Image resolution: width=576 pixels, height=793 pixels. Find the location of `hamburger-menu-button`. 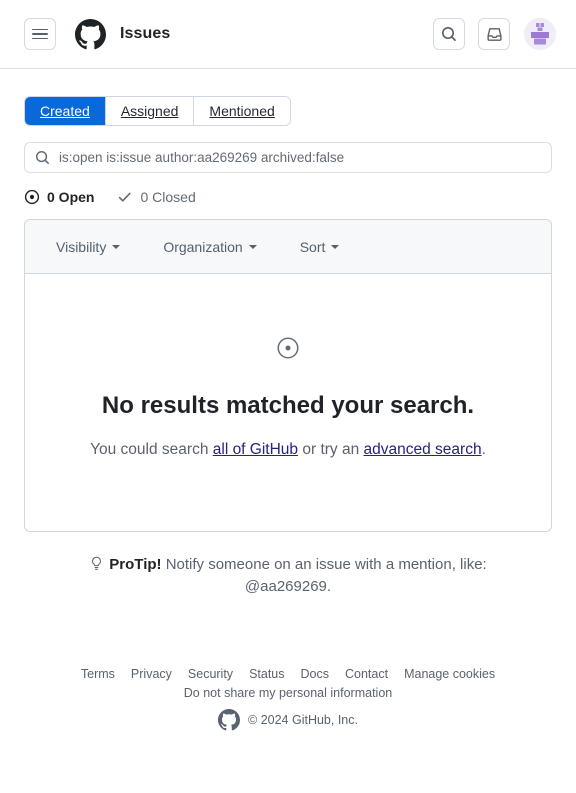

hamburger-menu-button is located at coordinates (40, 34).